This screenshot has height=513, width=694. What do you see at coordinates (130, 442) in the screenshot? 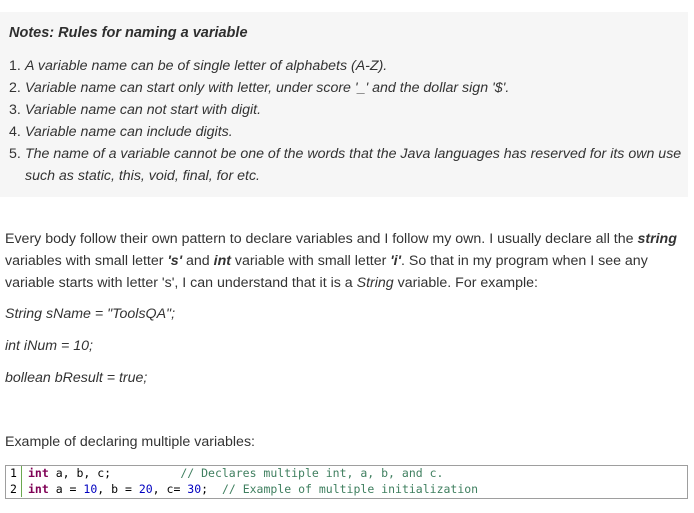
I see `multi-label: Example of declaring multiple variables:` at bounding box center [130, 442].